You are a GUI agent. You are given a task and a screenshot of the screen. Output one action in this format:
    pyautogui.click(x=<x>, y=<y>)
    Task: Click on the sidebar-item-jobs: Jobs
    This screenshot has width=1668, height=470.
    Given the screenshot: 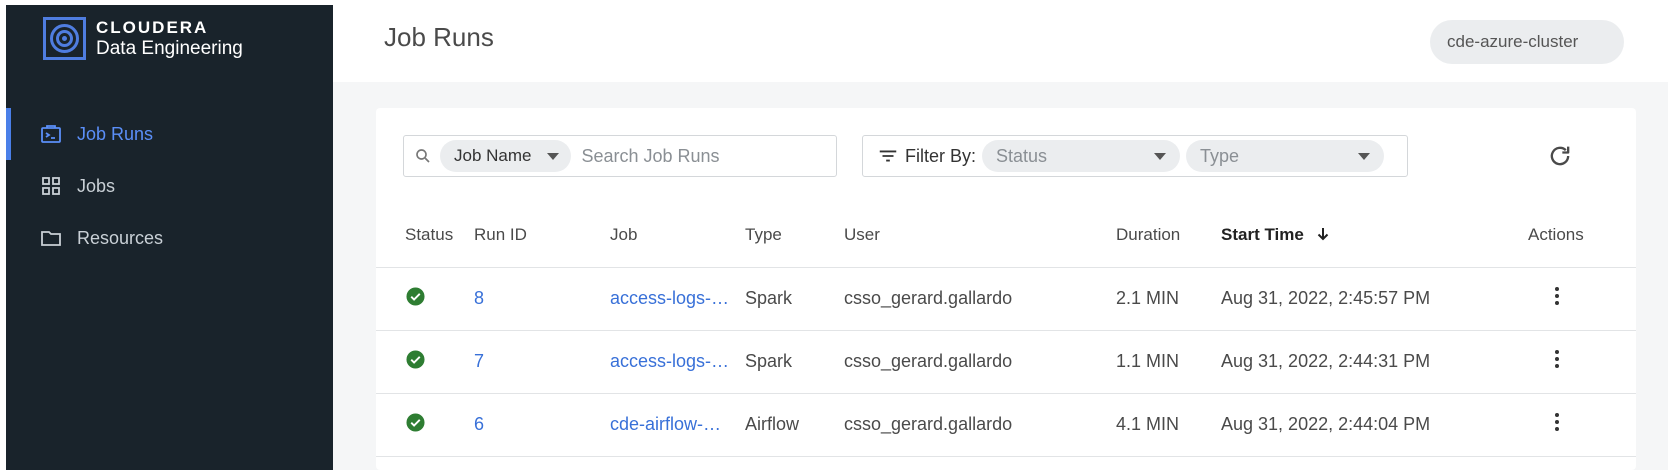 What is the action you would take?
    pyautogui.click(x=169, y=186)
    